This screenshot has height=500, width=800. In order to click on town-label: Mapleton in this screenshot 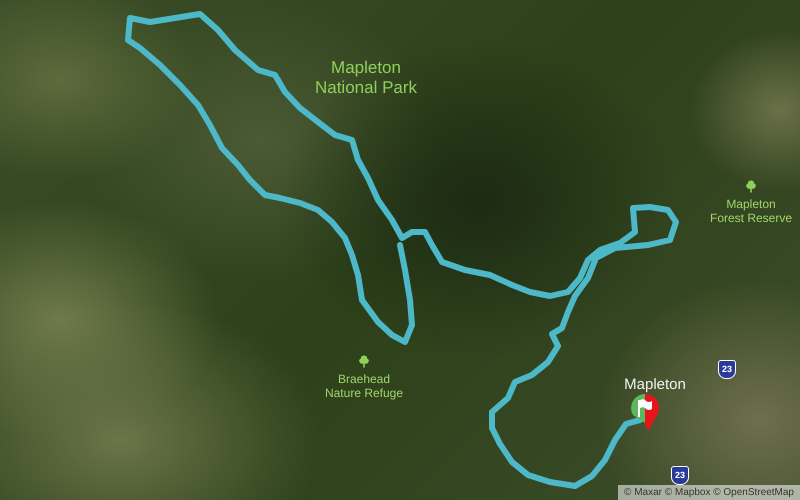, I will do `click(655, 384)`.